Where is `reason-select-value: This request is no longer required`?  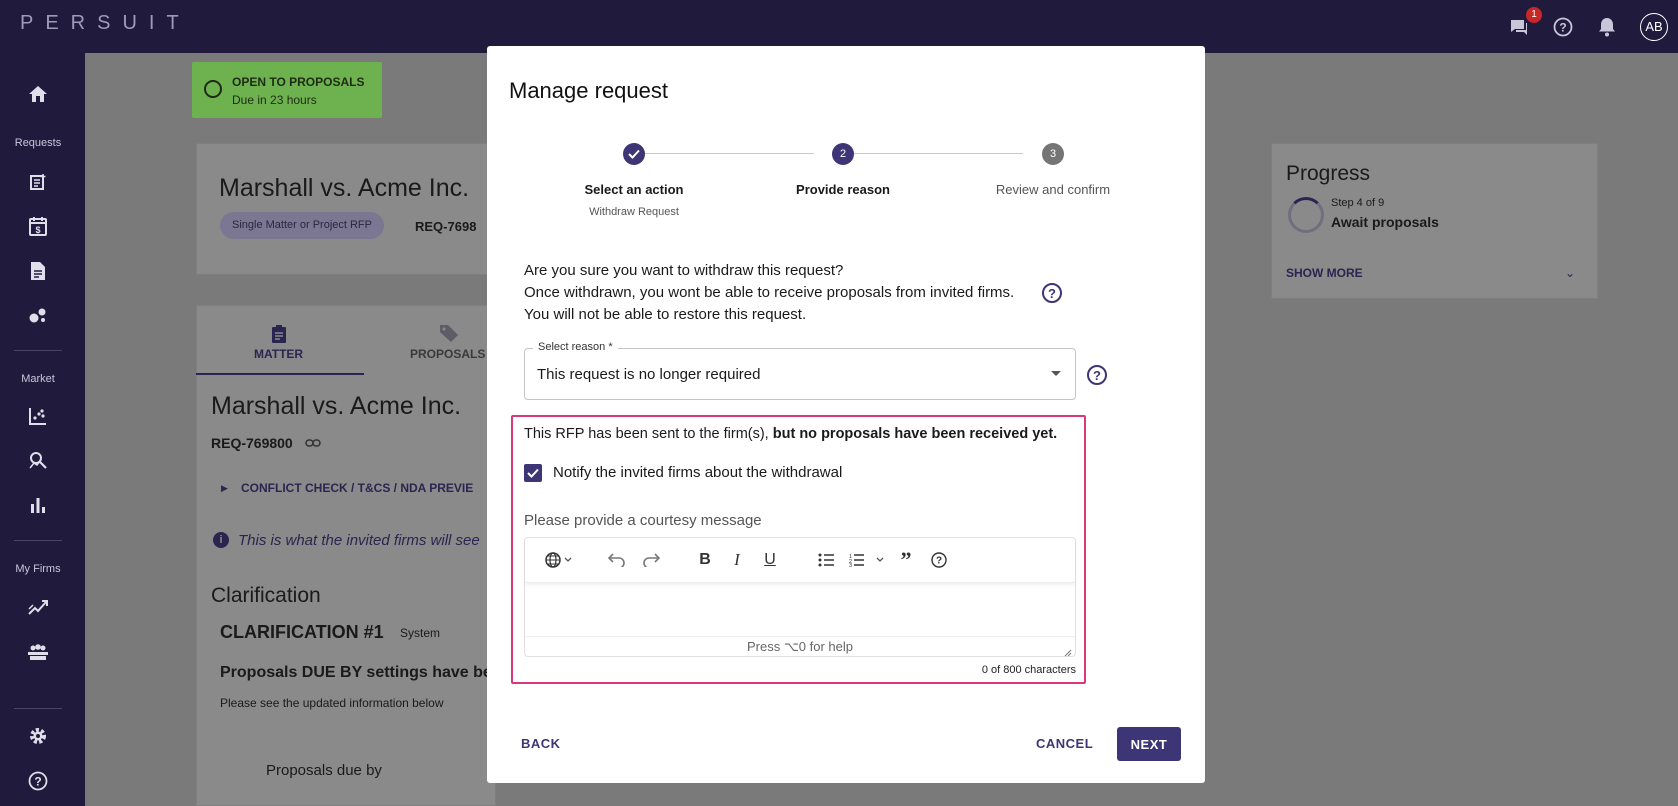
reason-select-value: This request is no longer required is located at coordinates (649, 374).